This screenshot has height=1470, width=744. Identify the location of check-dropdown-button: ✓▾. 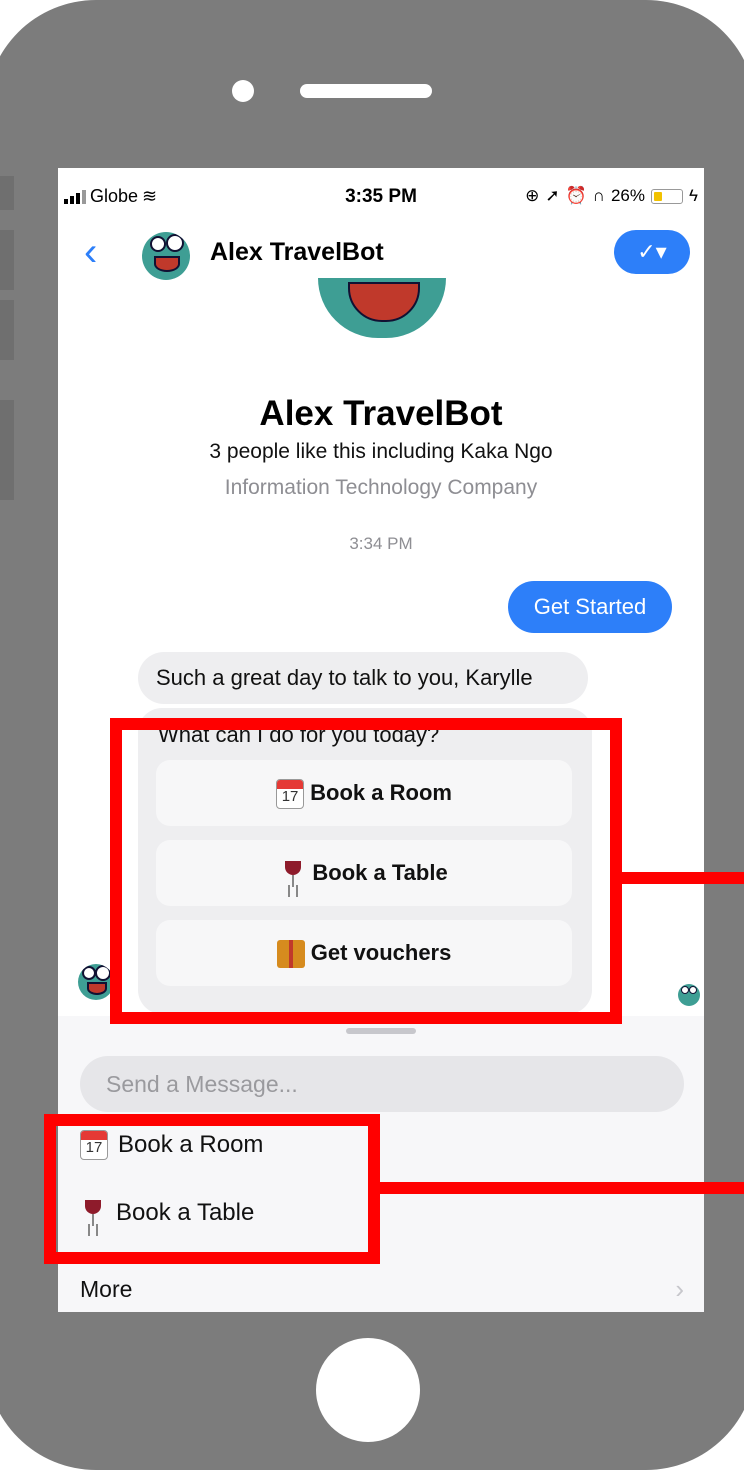
(652, 252).